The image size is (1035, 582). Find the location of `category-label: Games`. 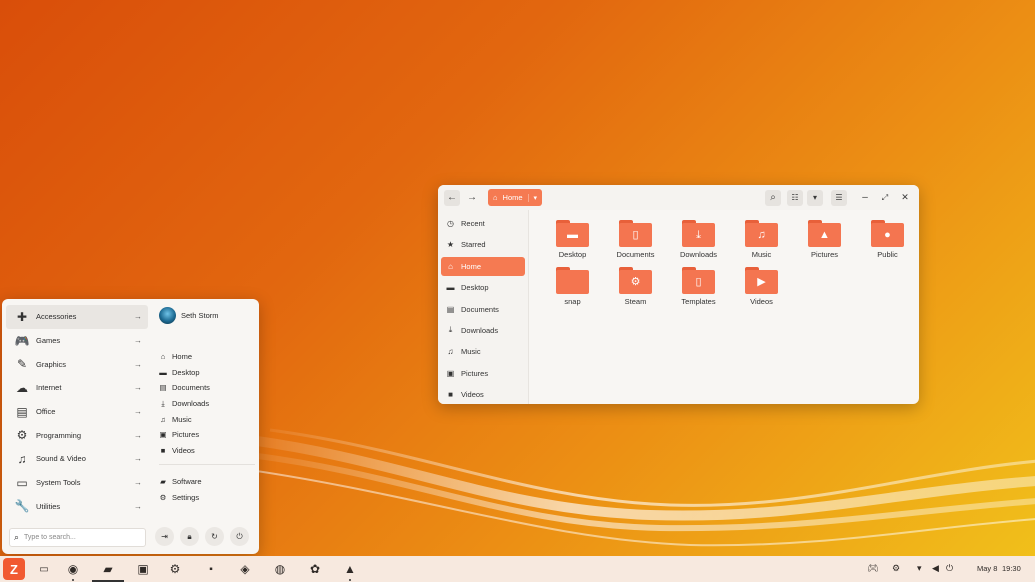

category-label: Games is located at coordinates (48, 341).